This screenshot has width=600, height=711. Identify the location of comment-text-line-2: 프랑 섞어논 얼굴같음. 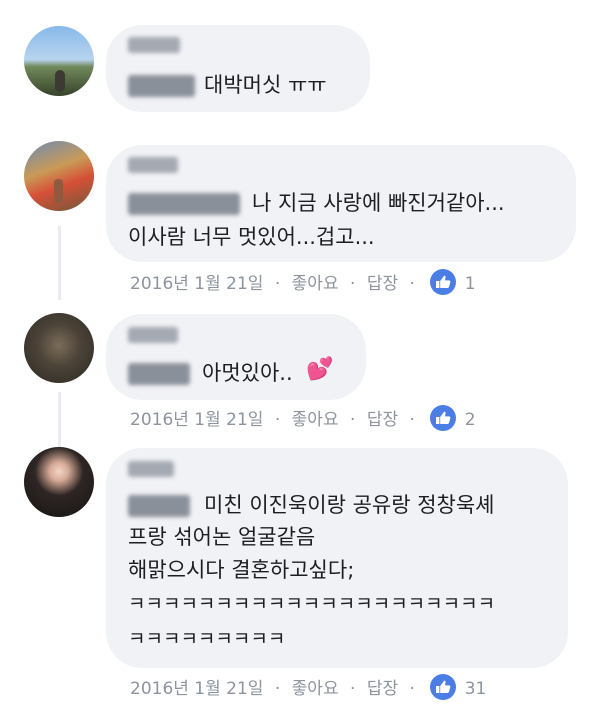
(222, 537).